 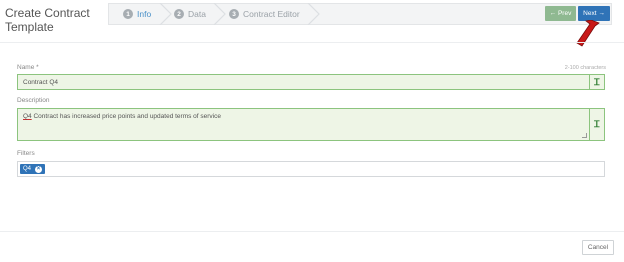 I want to click on next-button: Next →, so click(x=594, y=13).